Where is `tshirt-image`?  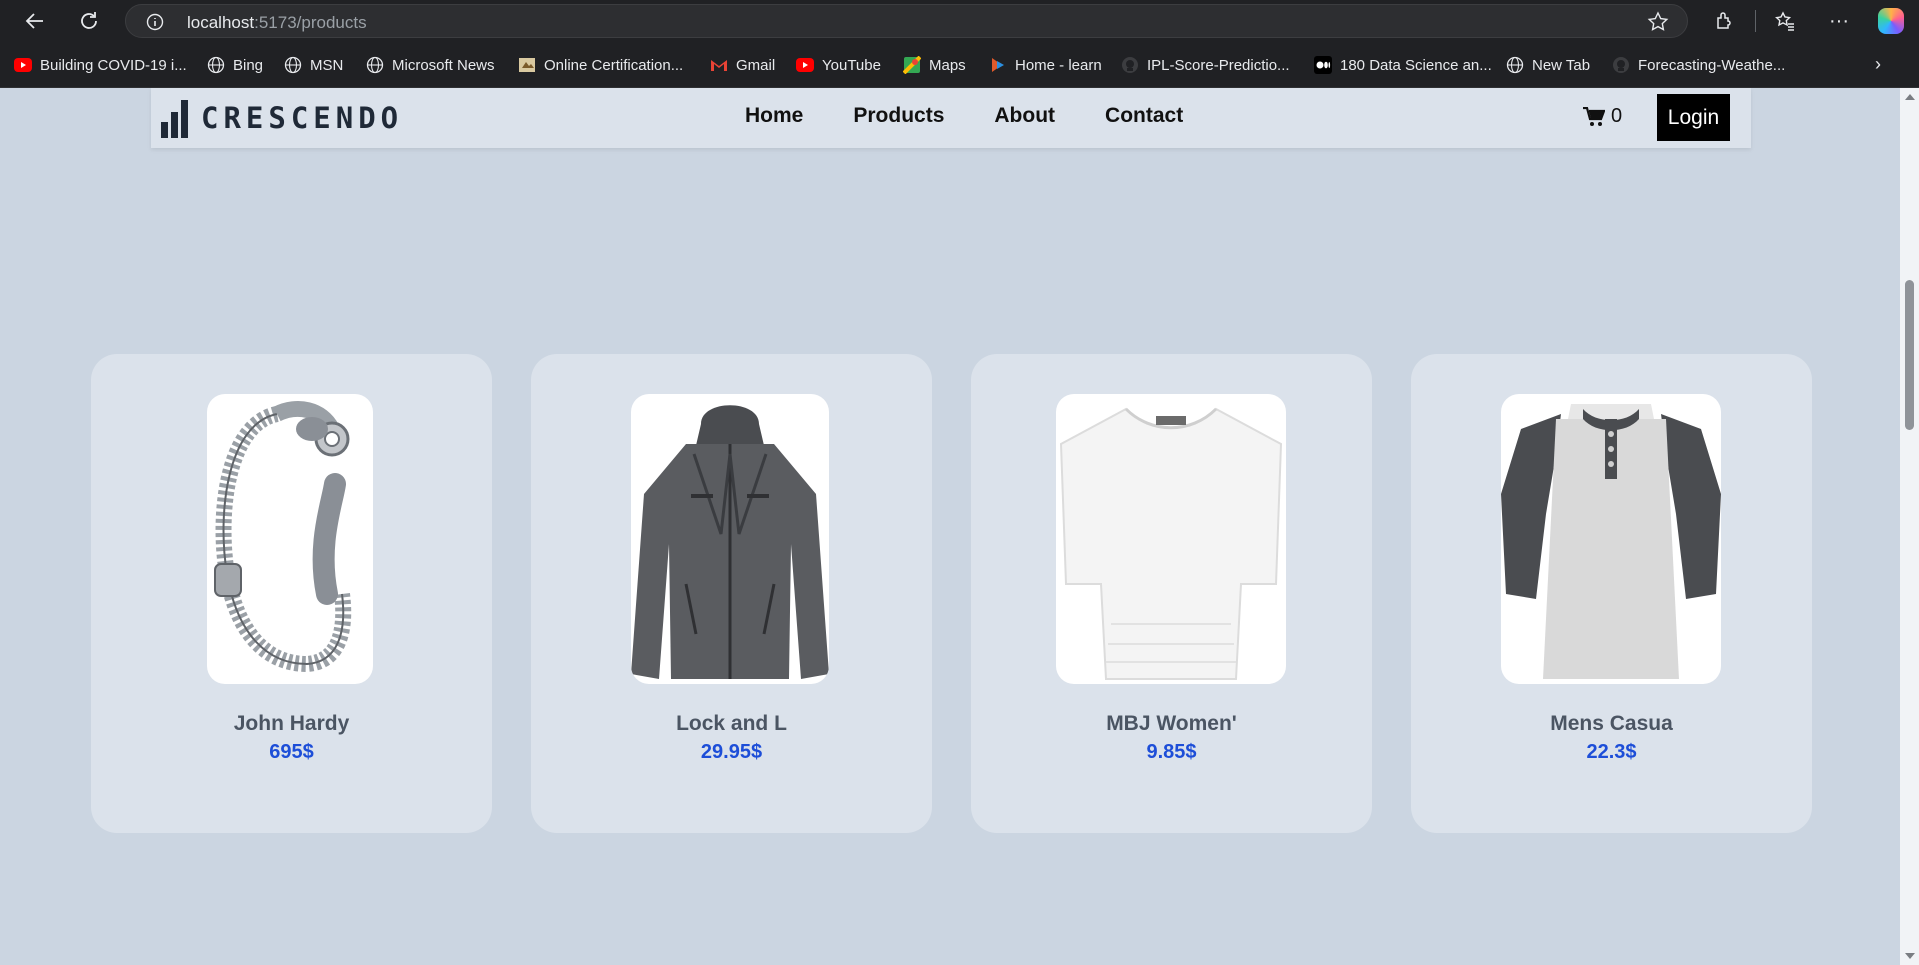 tshirt-image is located at coordinates (1171, 543).